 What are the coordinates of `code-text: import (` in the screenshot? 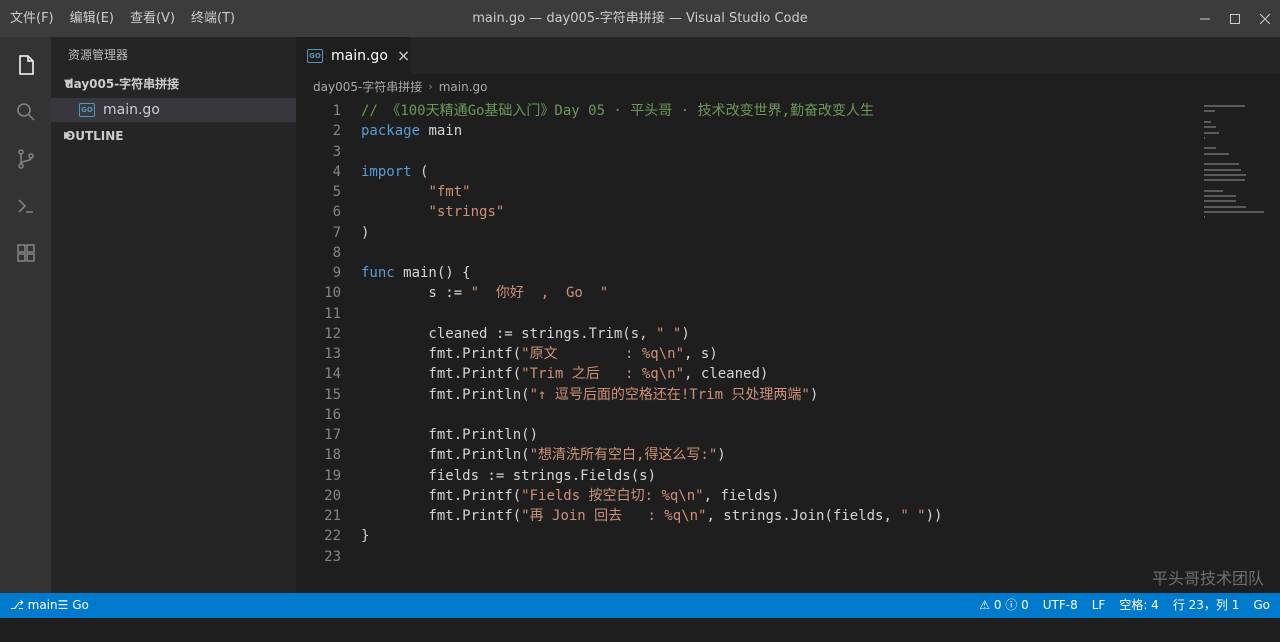 It's located at (394, 172).